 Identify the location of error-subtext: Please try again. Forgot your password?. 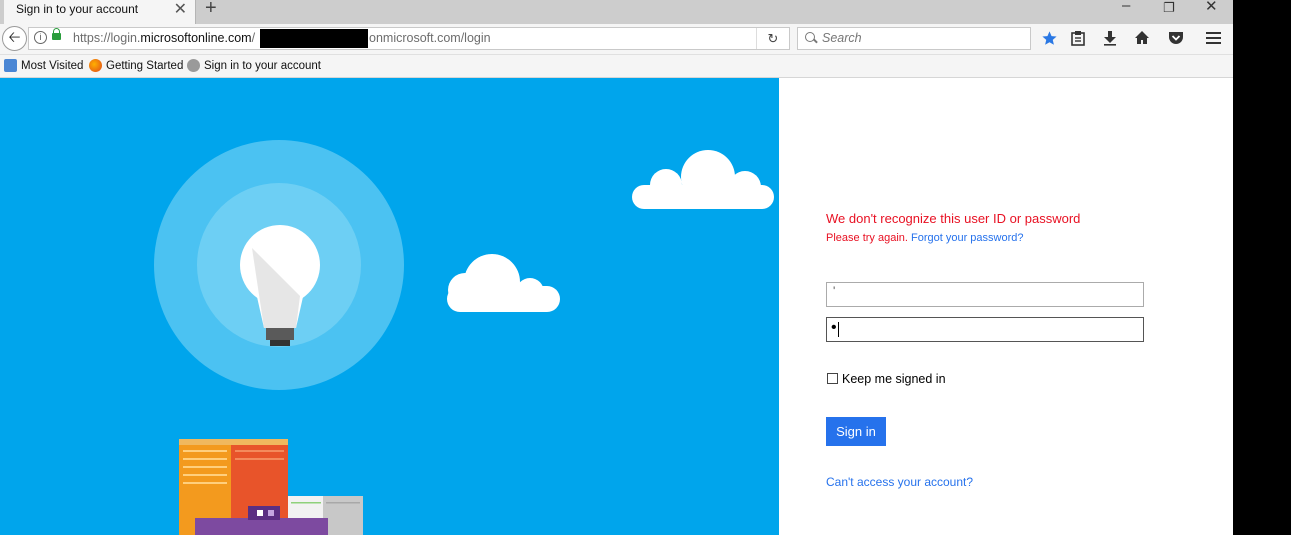
(925, 238).